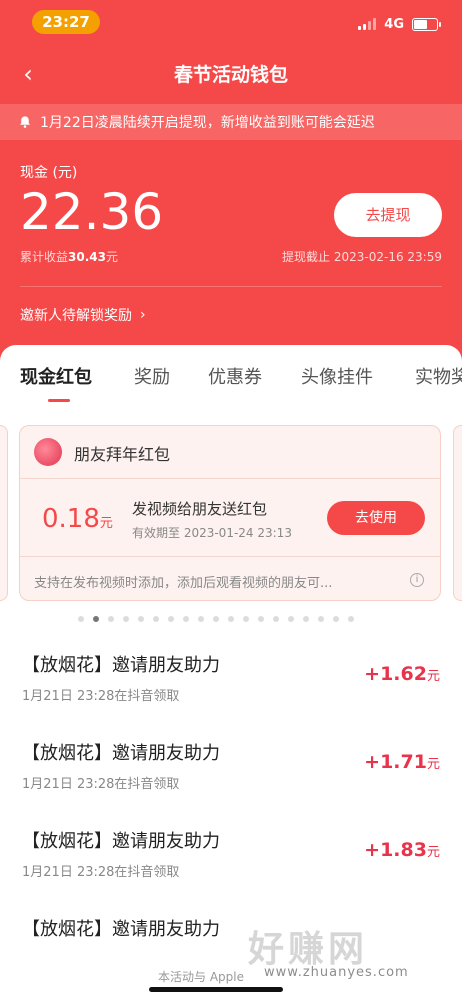 Image resolution: width=462 pixels, height=1000 pixels. What do you see at coordinates (200, 509) in the screenshot?
I see `card-description: 发视频给朋友送红包` at bounding box center [200, 509].